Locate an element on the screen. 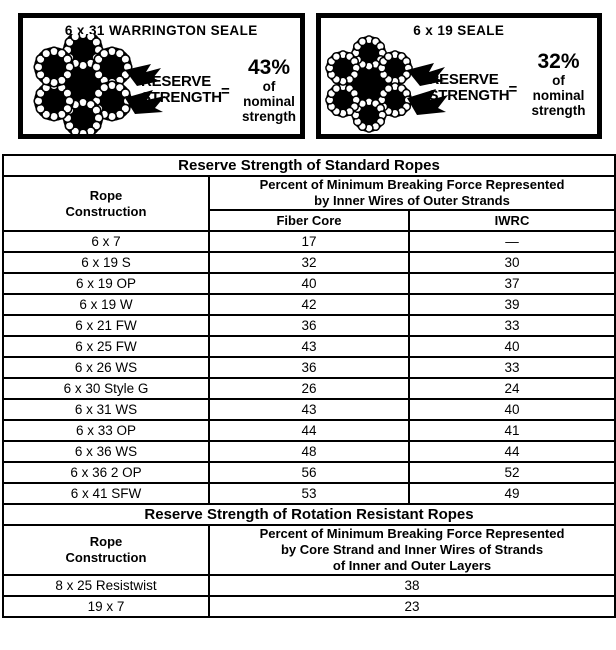 The width and height of the screenshot is (616, 650). cell-rope-construction: 6 x 25 FW is located at coordinates (106, 346).